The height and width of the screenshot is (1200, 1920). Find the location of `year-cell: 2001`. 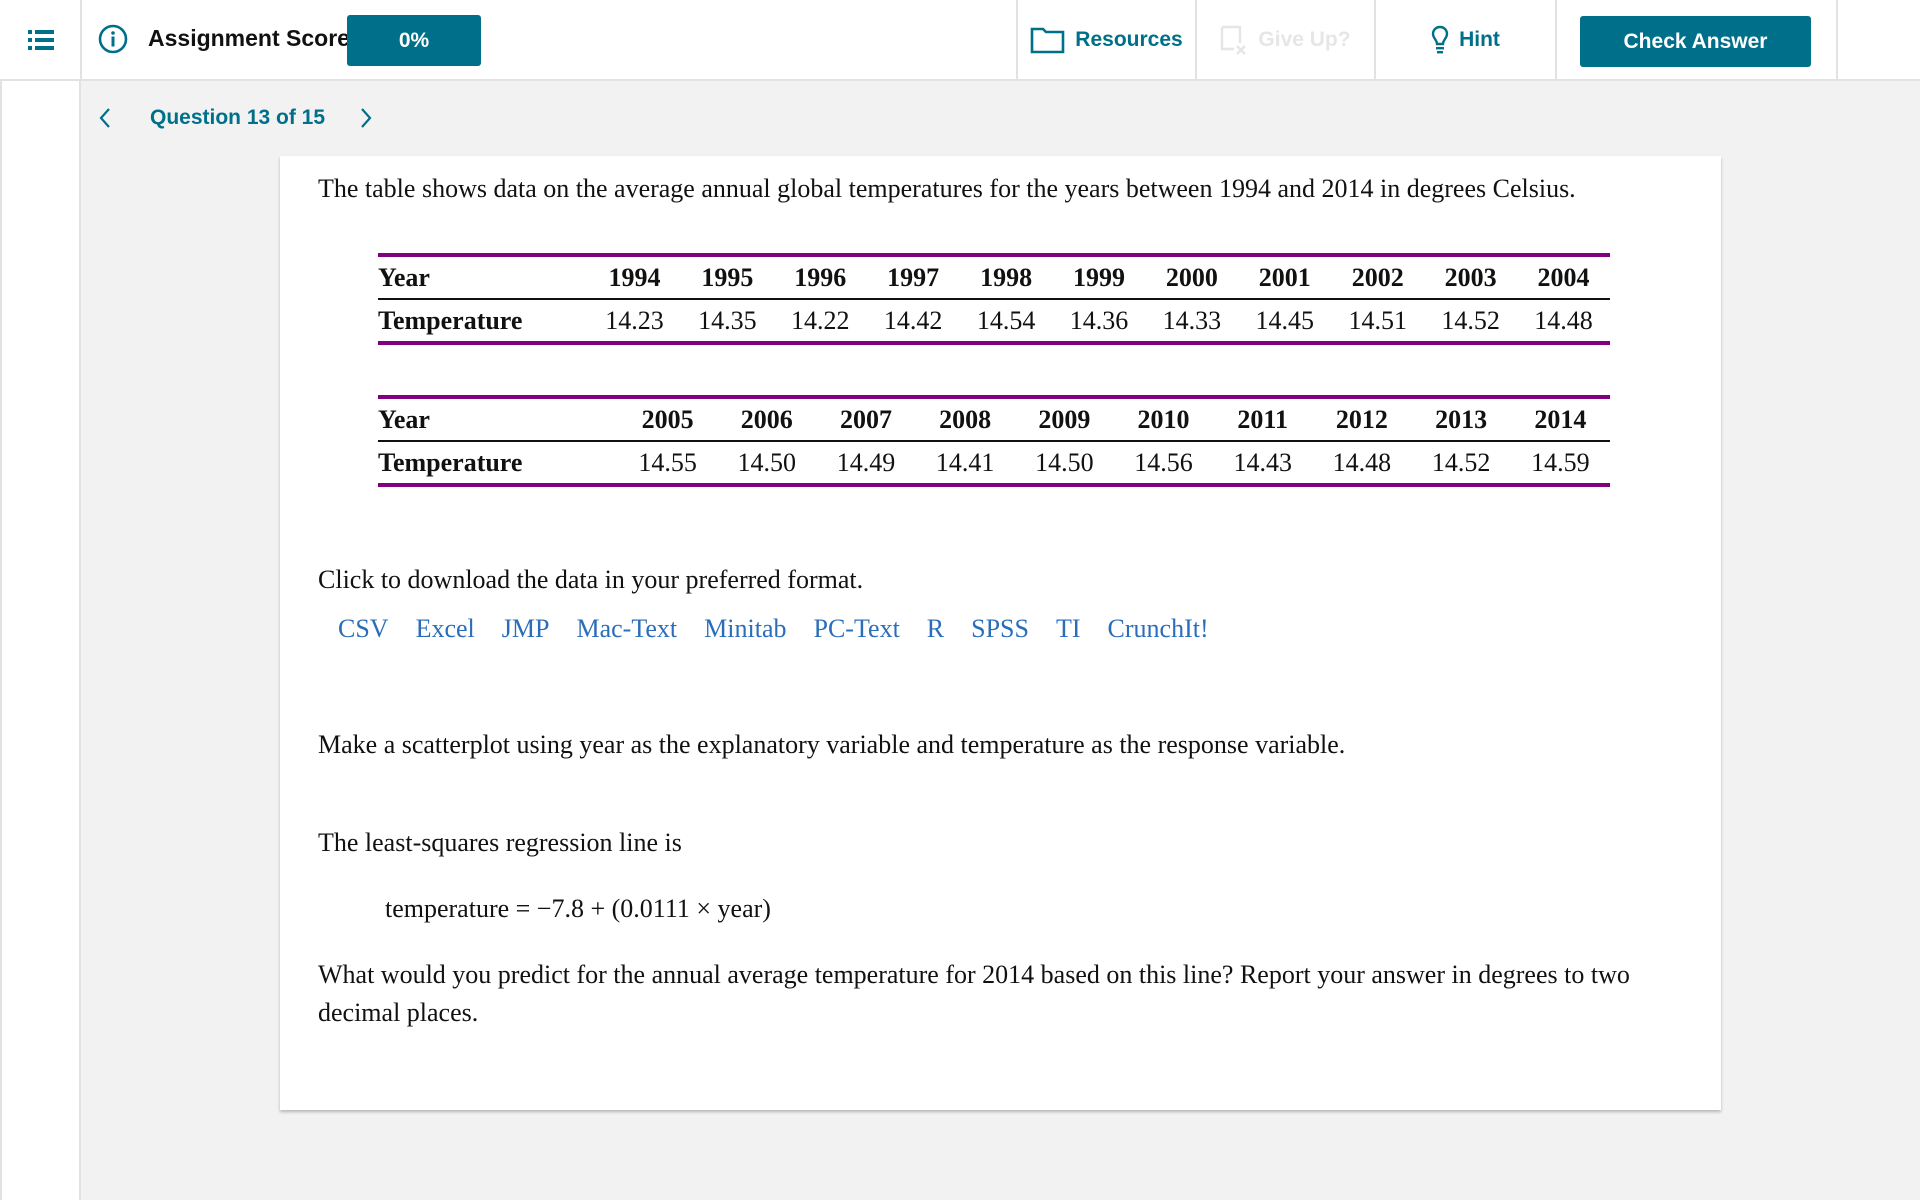

year-cell: 2001 is located at coordinates (1285, 276).